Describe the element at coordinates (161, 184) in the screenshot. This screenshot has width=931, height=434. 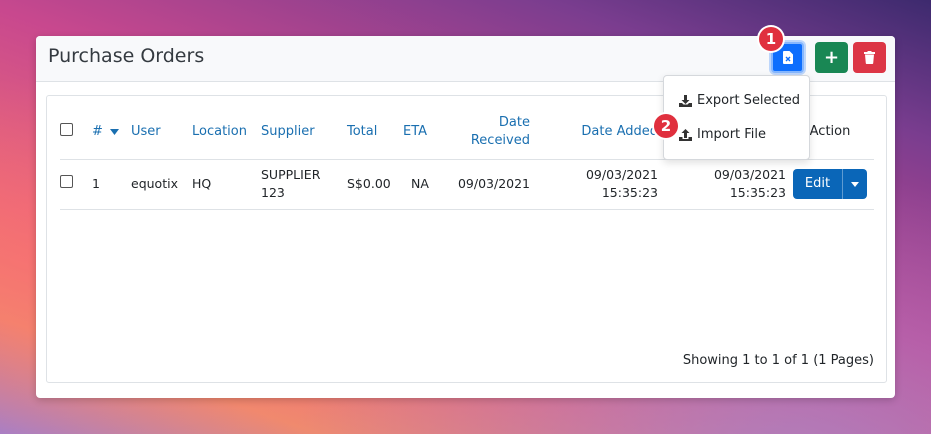
I see `cell-user: equotix` at that location.